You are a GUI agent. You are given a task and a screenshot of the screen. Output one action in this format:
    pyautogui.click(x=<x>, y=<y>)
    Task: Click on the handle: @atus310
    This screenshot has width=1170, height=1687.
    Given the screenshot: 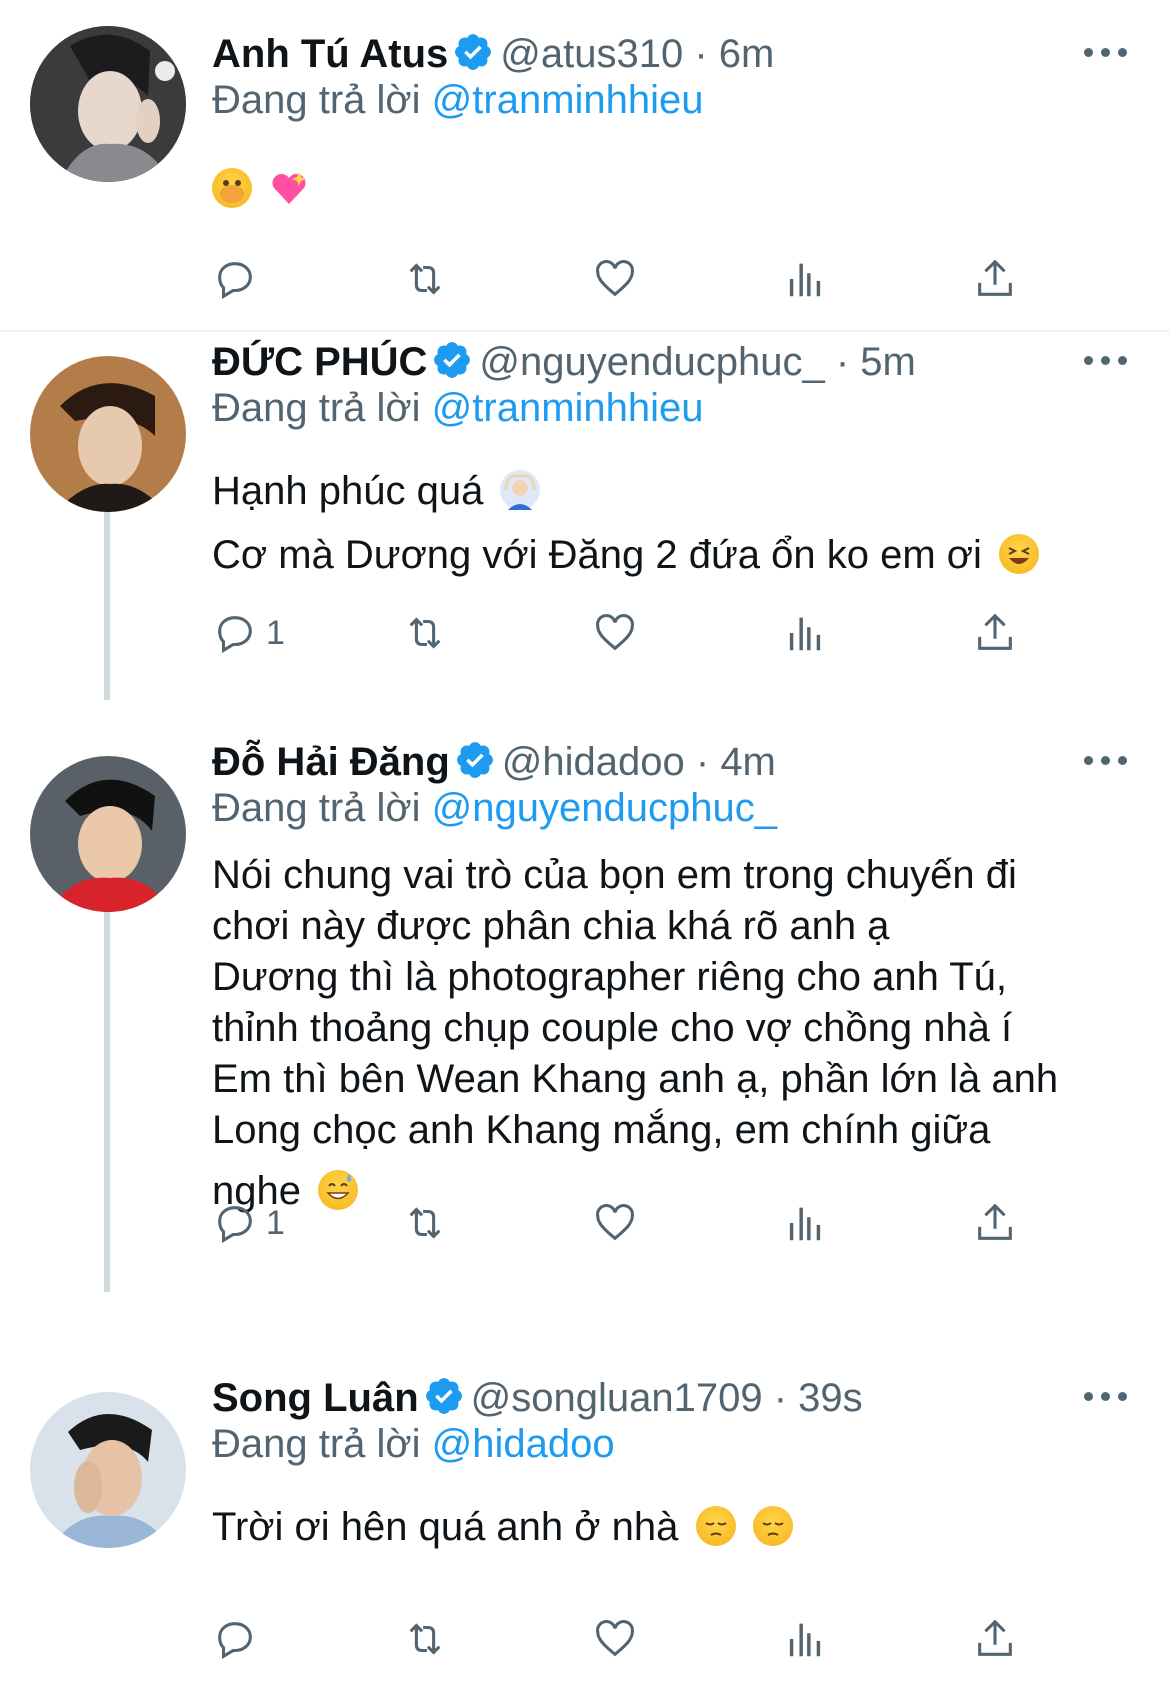 What is the action you would take?
    pyautogui.click(x=591, y=54)
    